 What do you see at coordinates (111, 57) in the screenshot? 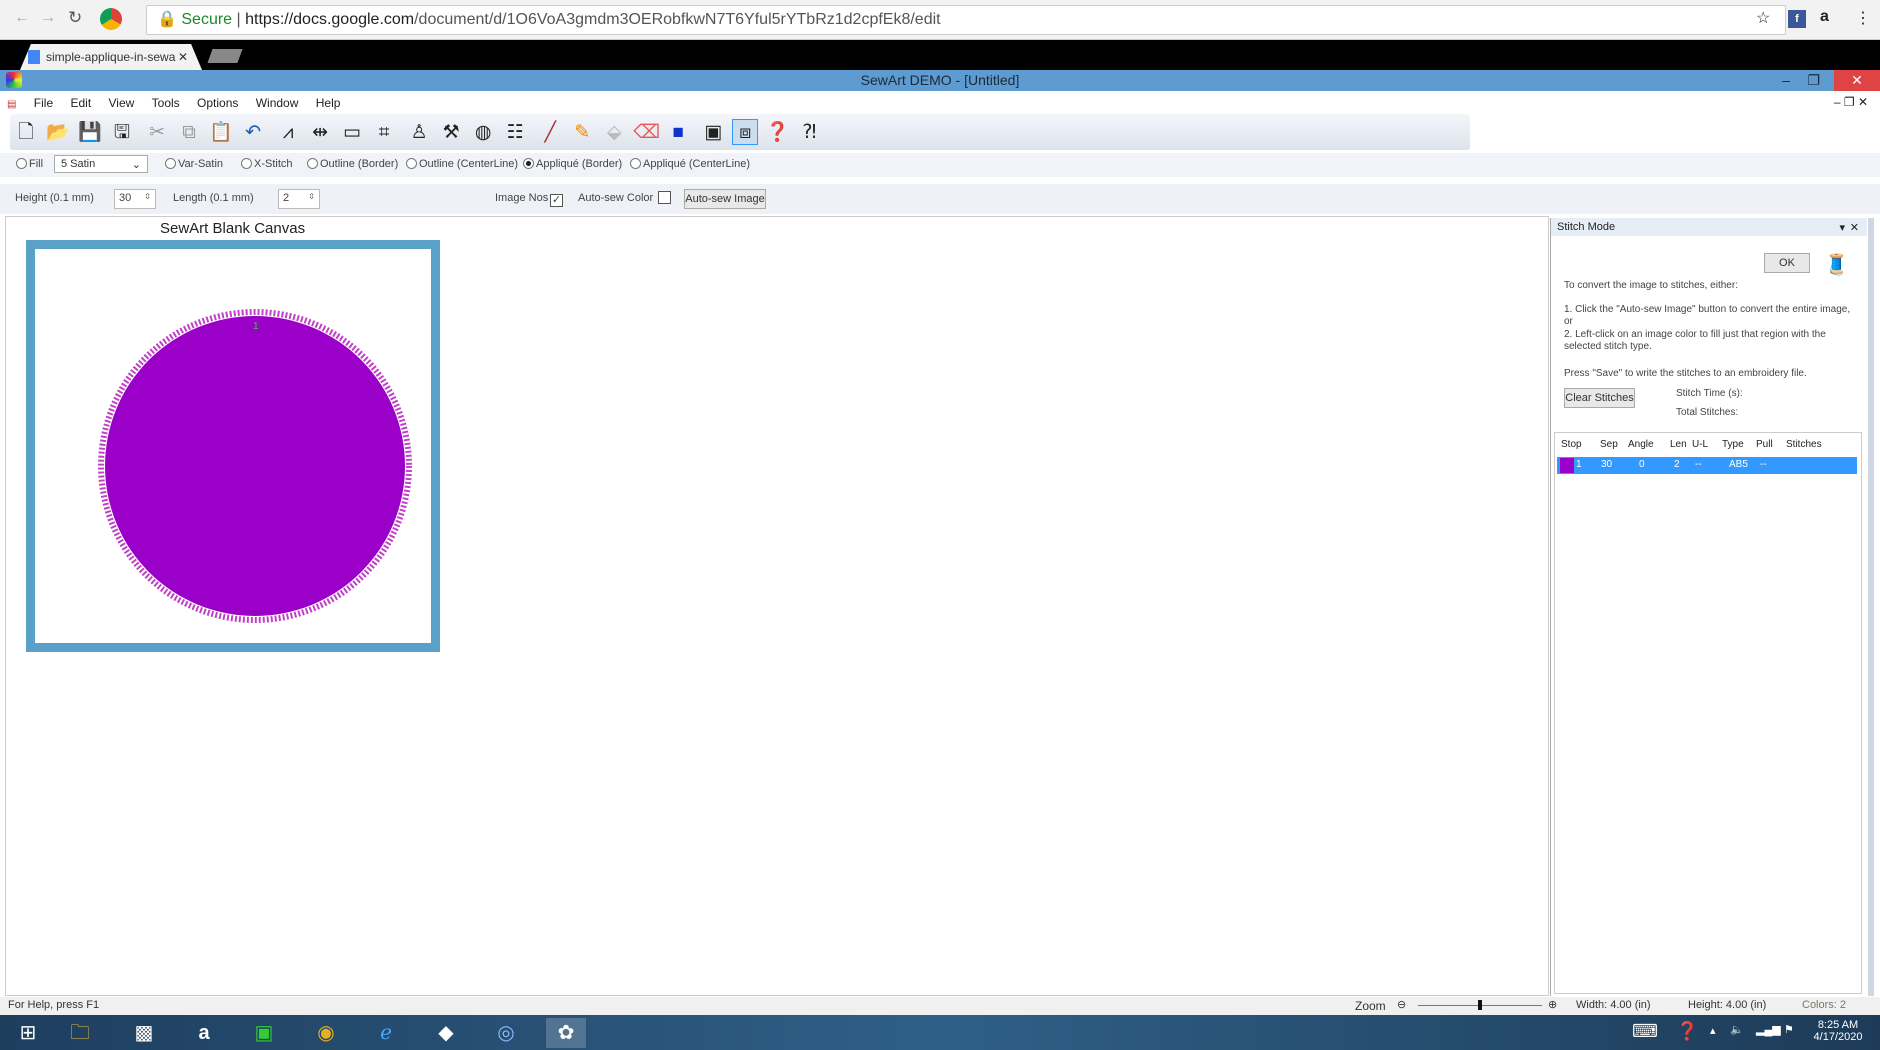
I see `browser-tab: simple-applique-in-sewa ✕` at bounding box center [111, 57].